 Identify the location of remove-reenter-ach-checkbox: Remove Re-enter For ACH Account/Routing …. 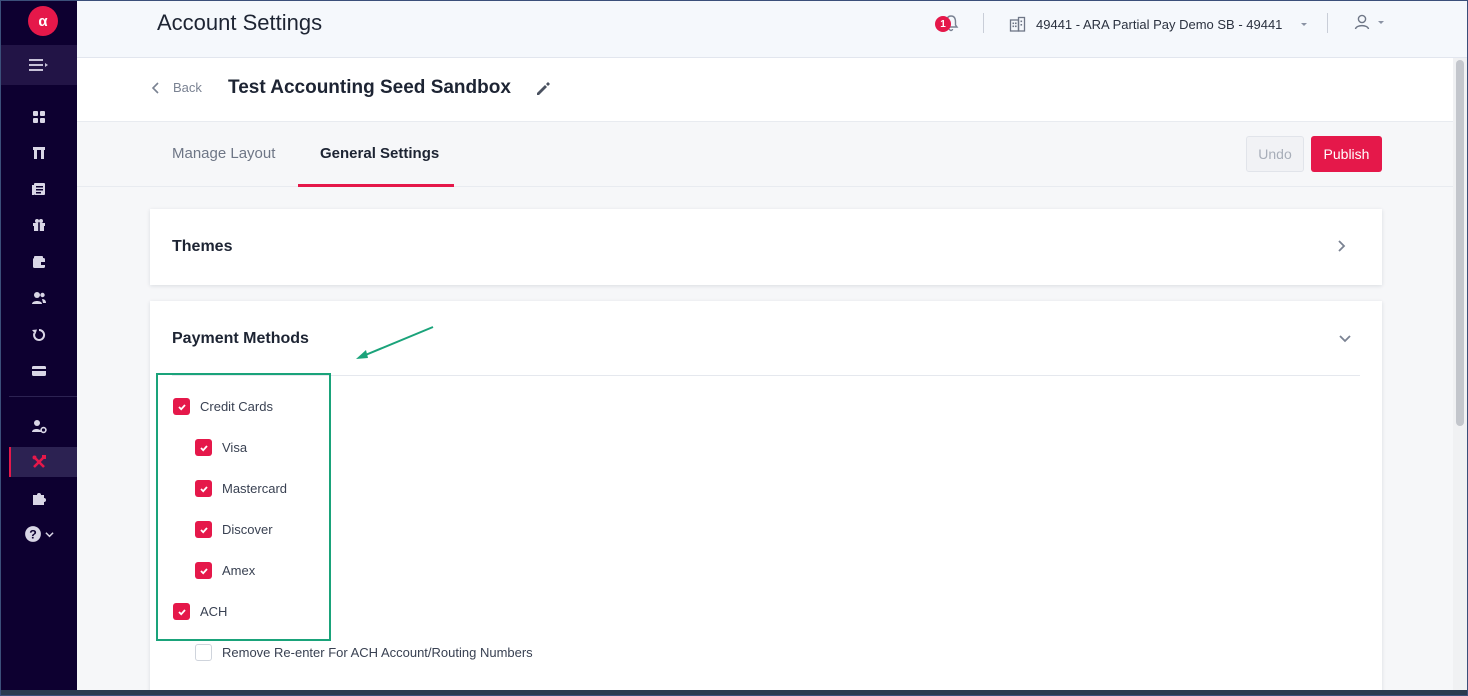
(364, 652).